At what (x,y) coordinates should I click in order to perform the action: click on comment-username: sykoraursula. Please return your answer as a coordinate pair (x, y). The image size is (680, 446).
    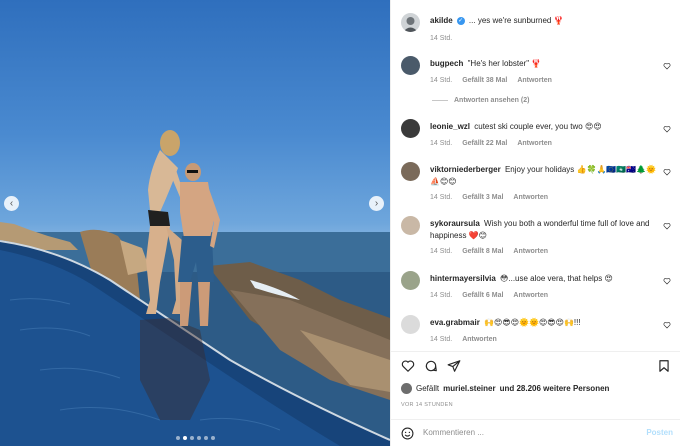
    Looking at the image, I should click on (455, 223).